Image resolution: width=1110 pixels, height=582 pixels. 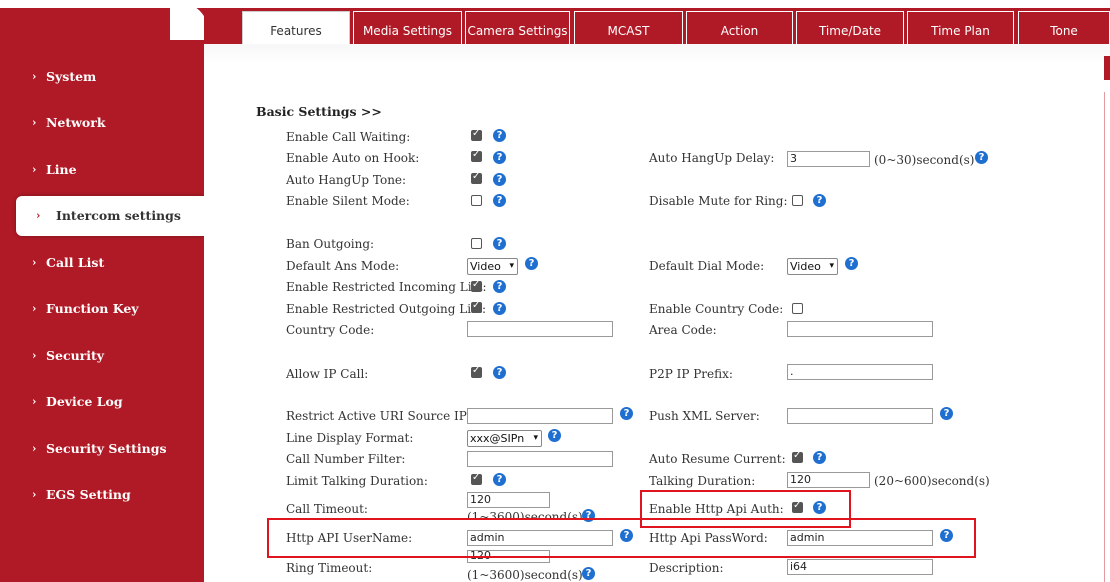 What do you see at coordinates (540, 459) in the screenshot?
I see `call-number-filter-input` at bounding box center [540, 459].